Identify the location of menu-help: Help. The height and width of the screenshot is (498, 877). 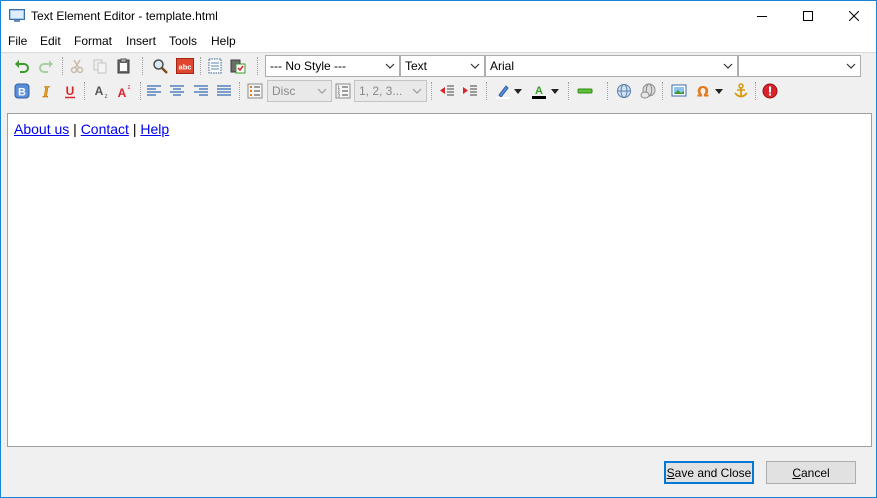
(223, 41).